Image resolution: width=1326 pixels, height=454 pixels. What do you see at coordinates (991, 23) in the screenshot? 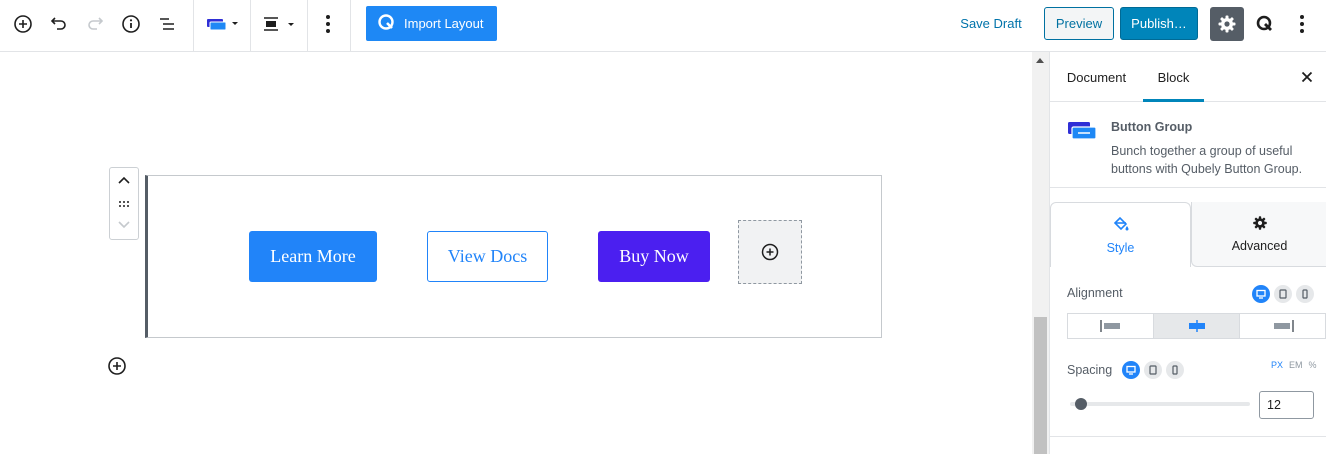
I see `save-draft-button: Save Draft` at bounding box center [991, 23].